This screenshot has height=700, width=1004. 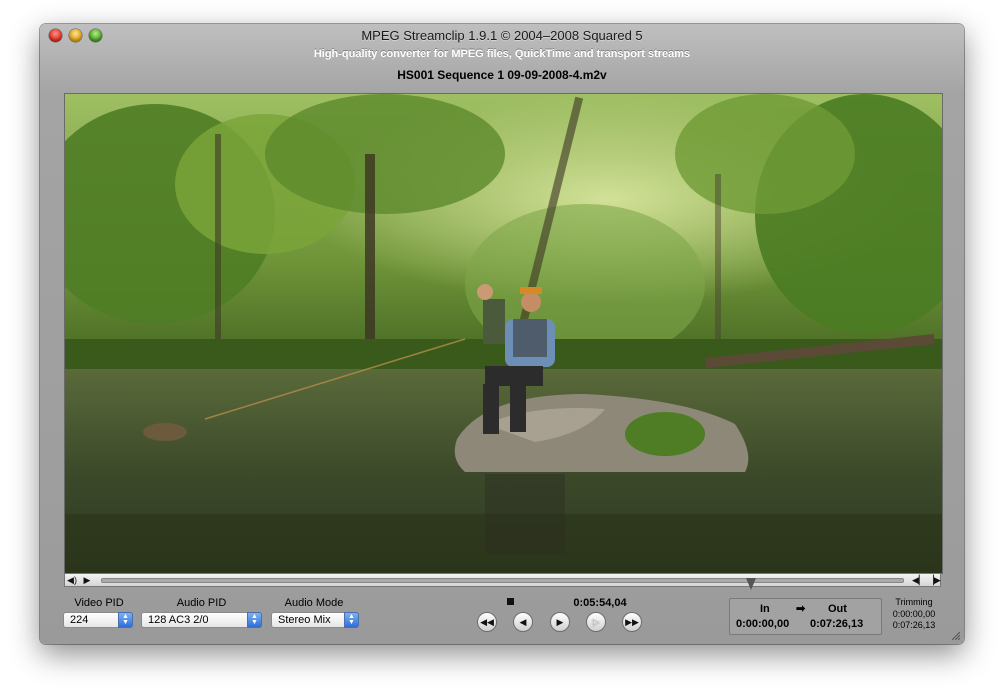 What do you see at coordinates (762, 624) in the screenshot?
I see `in-time: 0:00:00,00` at bounding box center [762, 624].